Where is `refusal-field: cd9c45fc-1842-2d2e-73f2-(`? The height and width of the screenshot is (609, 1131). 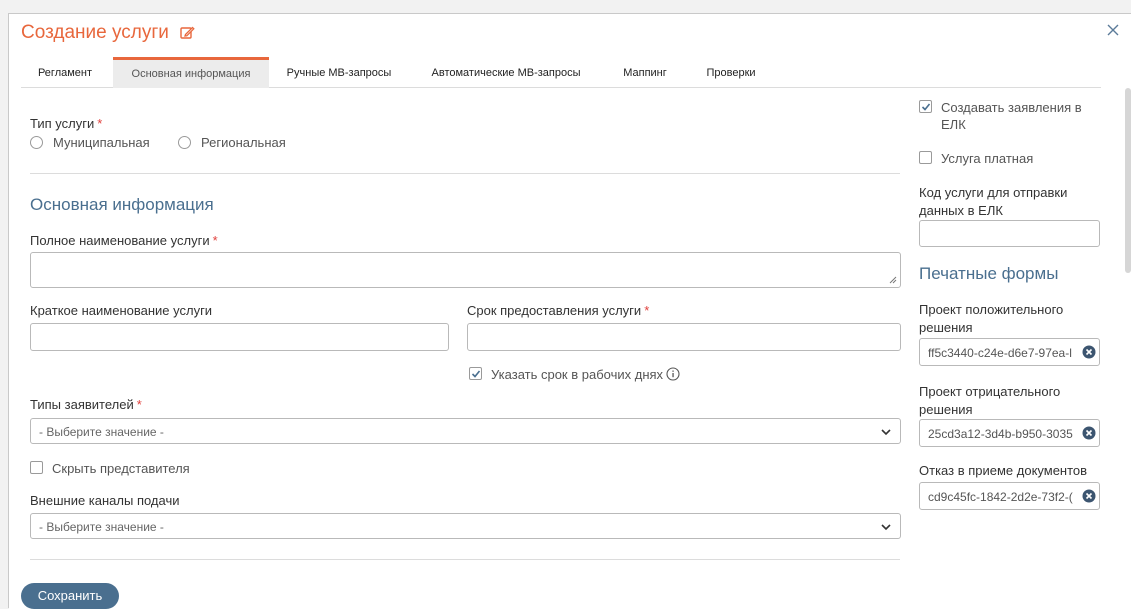
refusal-field: cd9c45fc-1842-2d2e-73f2-( is located at coordinates (1009, 496).